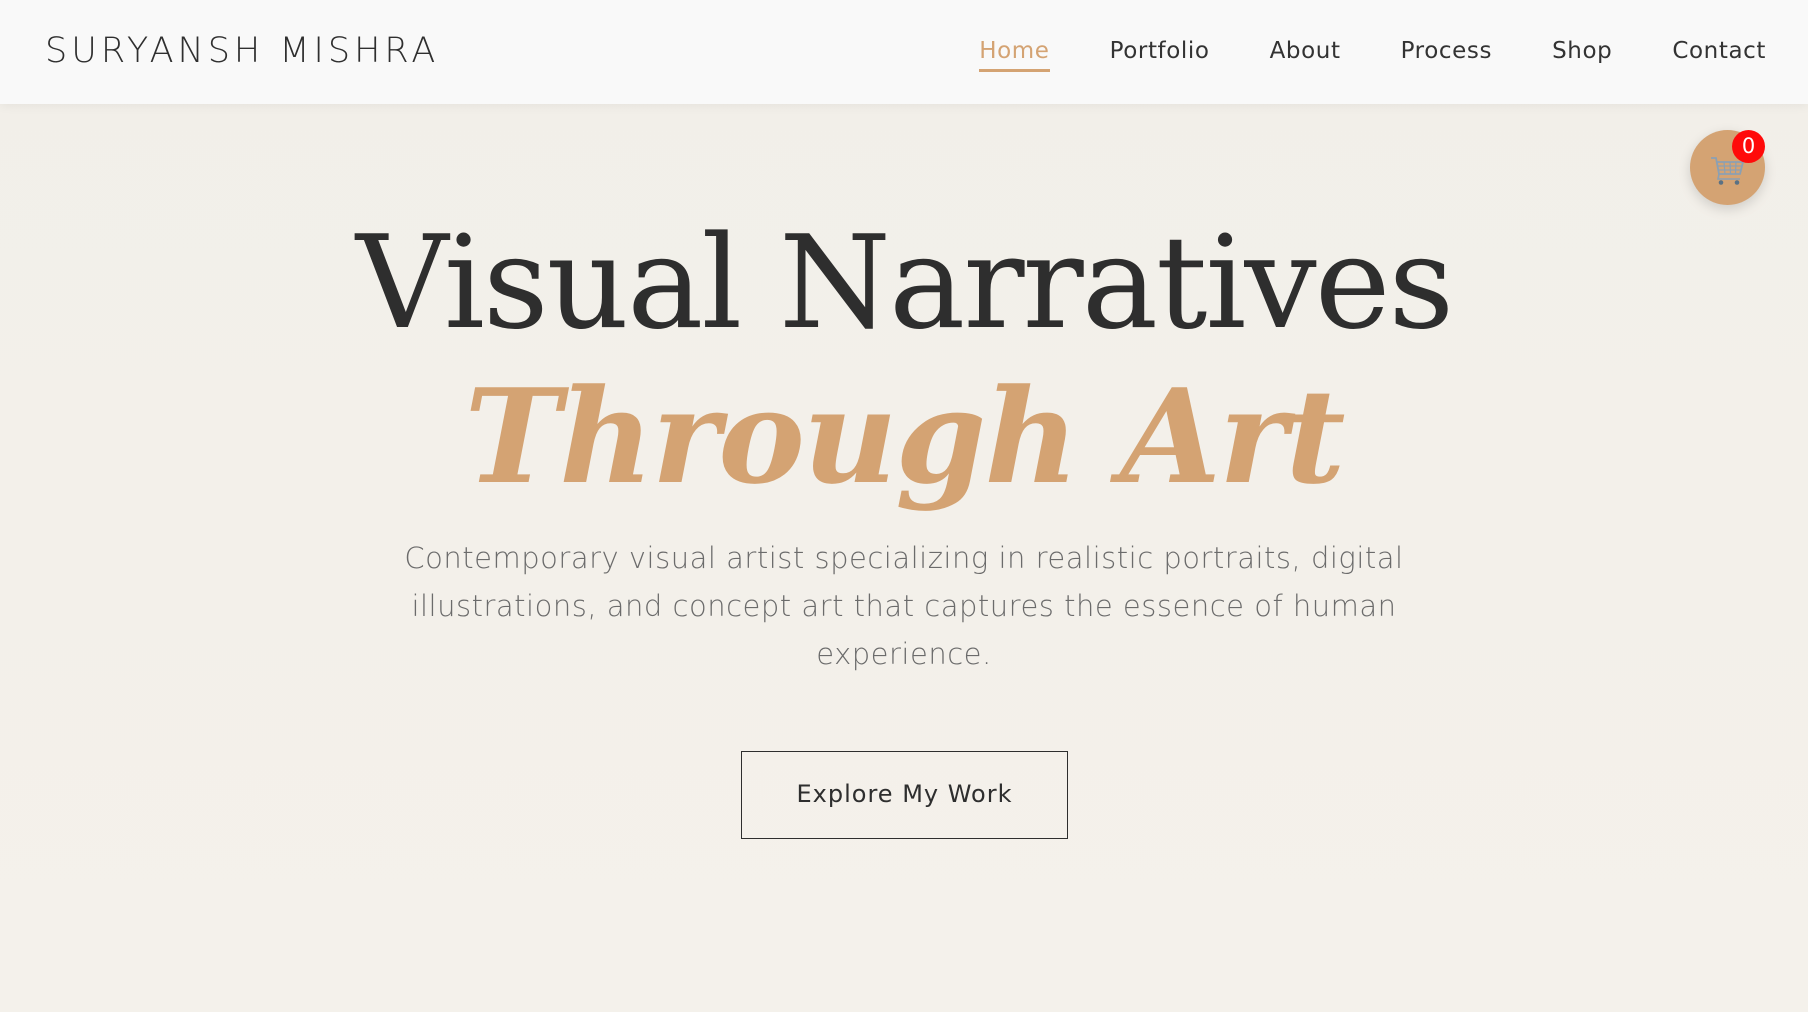  I want to click on hero-title-accent: Through Art, so click(904, 436).